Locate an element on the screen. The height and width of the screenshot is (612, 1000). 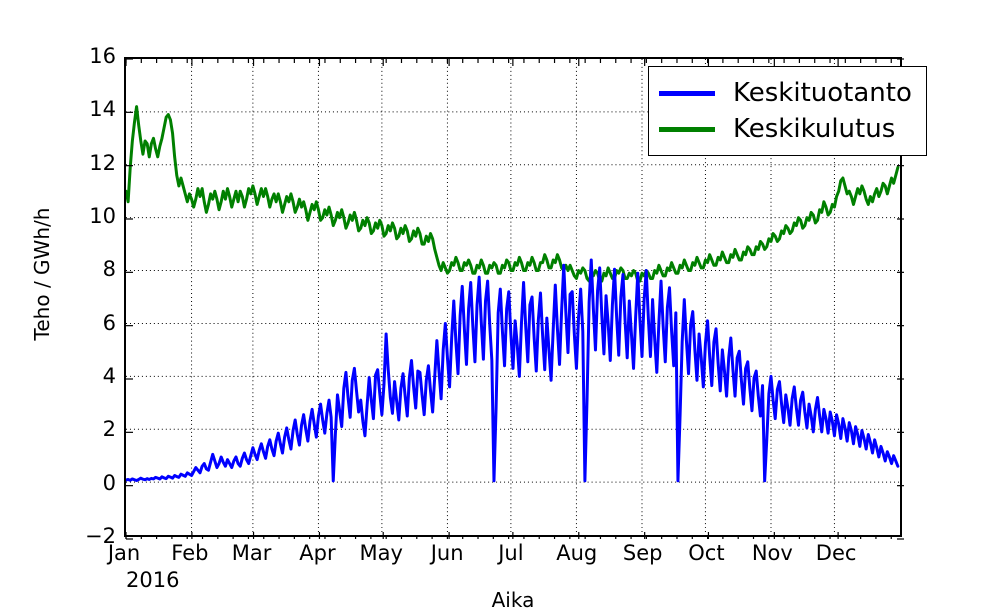
y-tick-label: 0 is located at coordinates (109, 482).